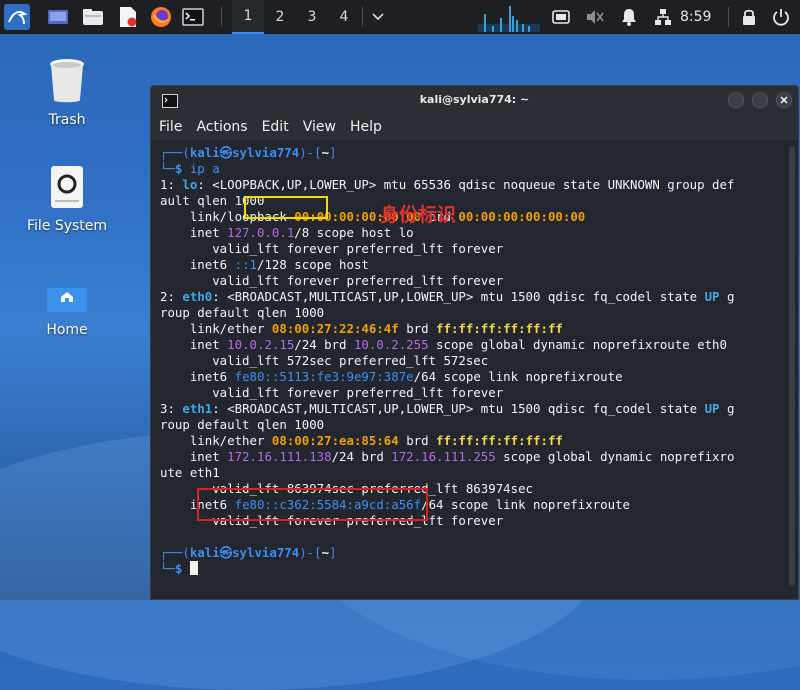  Describe the element at coordinates (248, 17) in the screenshot. I see `workspace-1: 1` at that location.